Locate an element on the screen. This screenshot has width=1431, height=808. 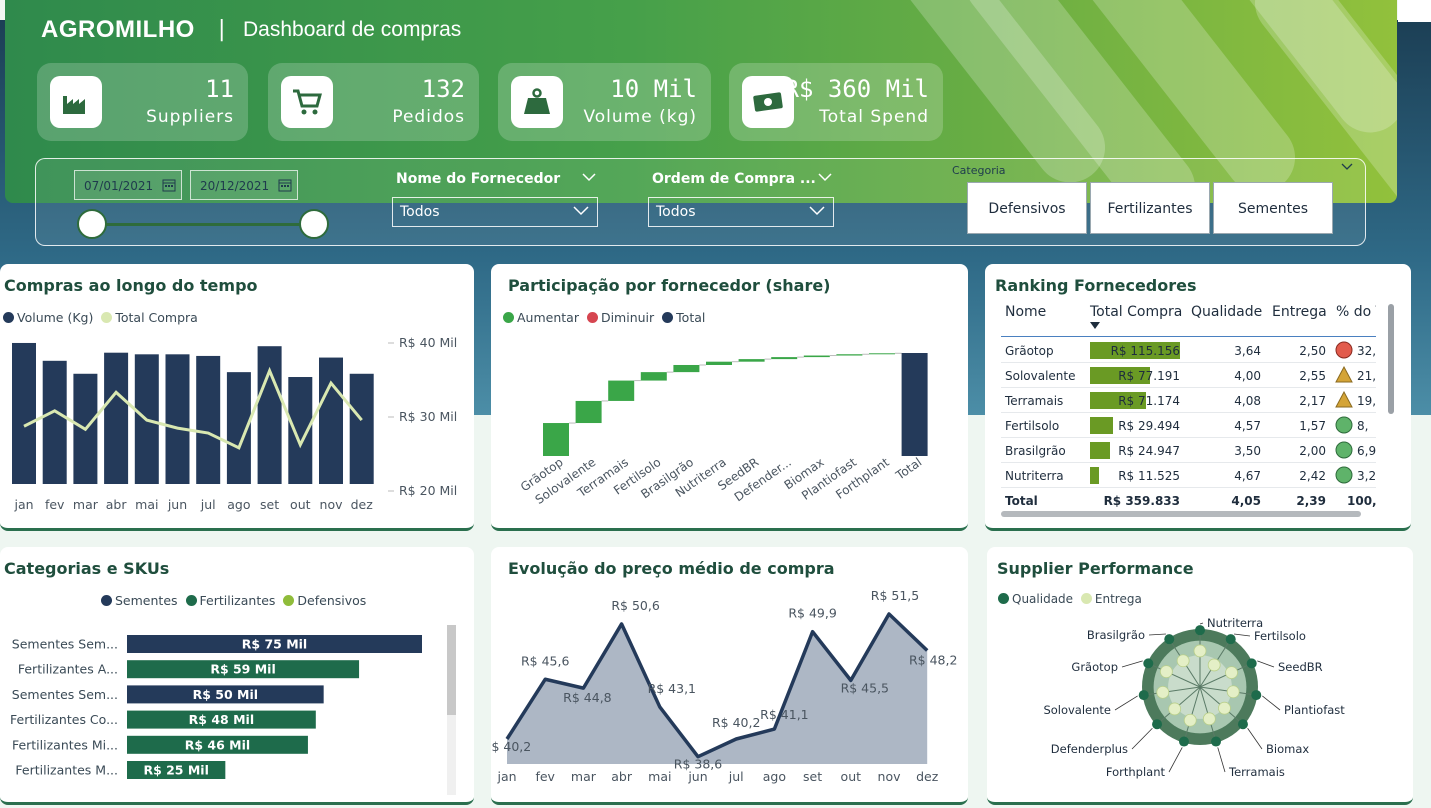
x-tick-label: ago is located at coordinates (238, 504).